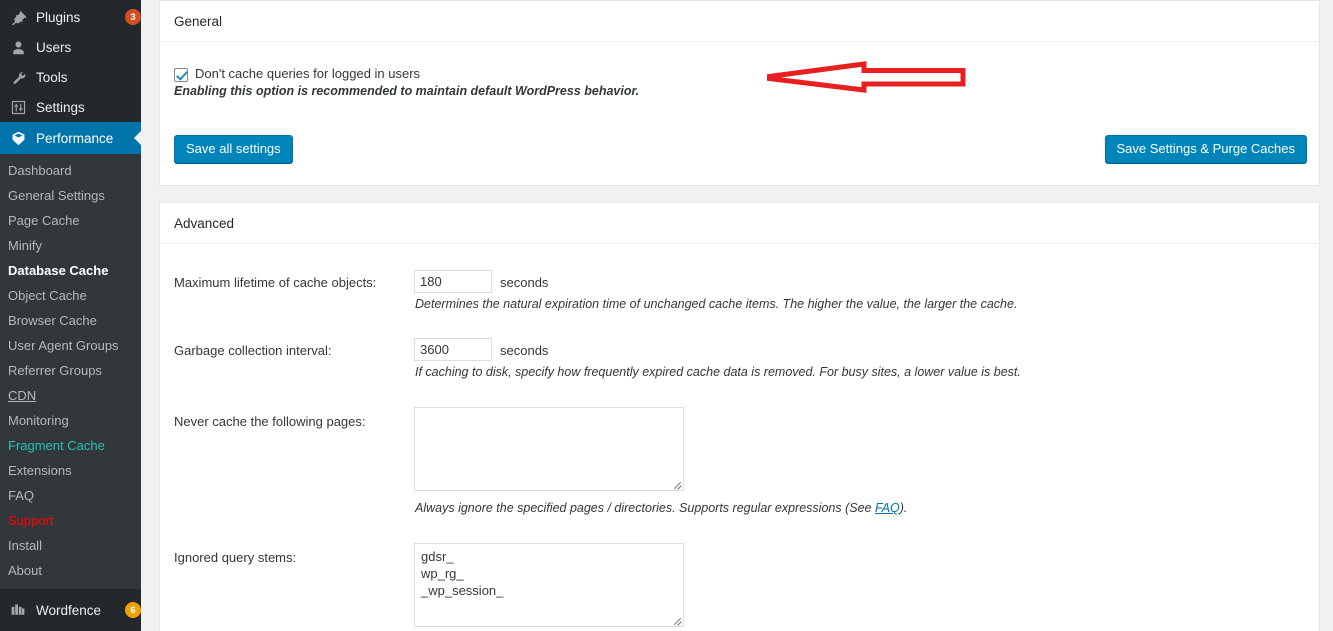 This screenshot has height=631, width=1333. I want to click on advanced-panel-title: Advanced, so click(739, 223).